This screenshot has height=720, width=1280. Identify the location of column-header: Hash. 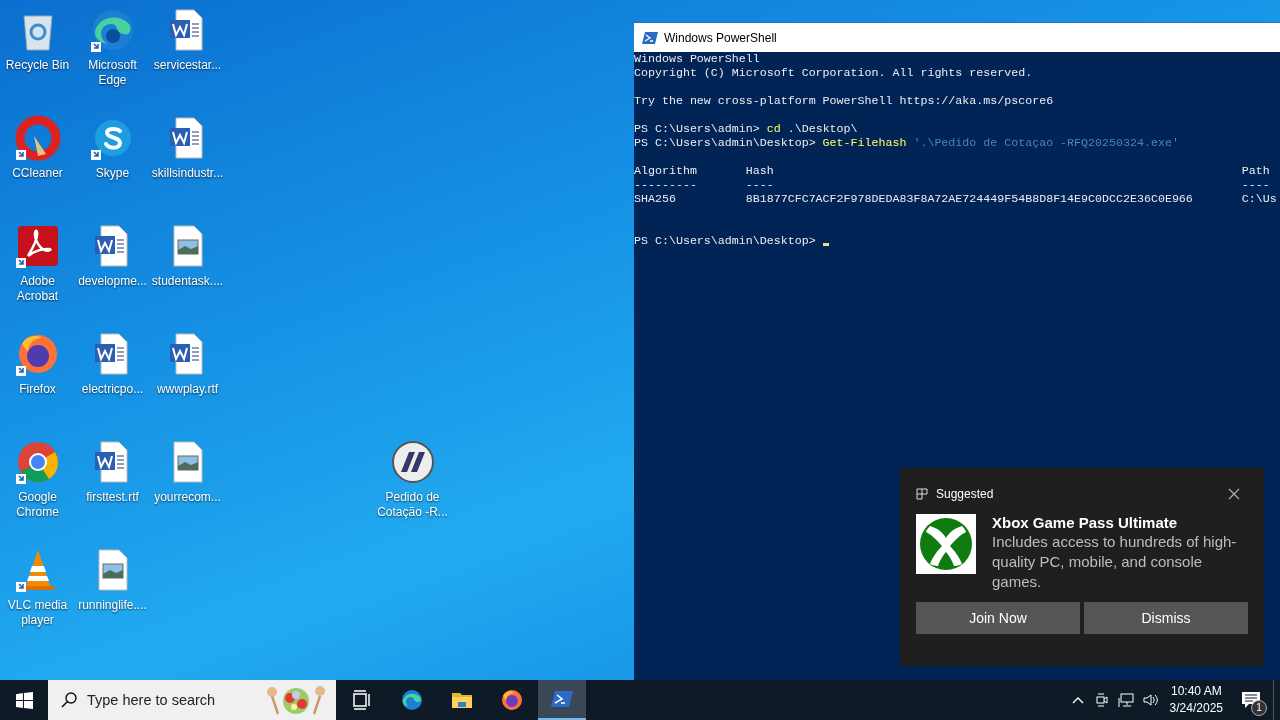
(760, 171).